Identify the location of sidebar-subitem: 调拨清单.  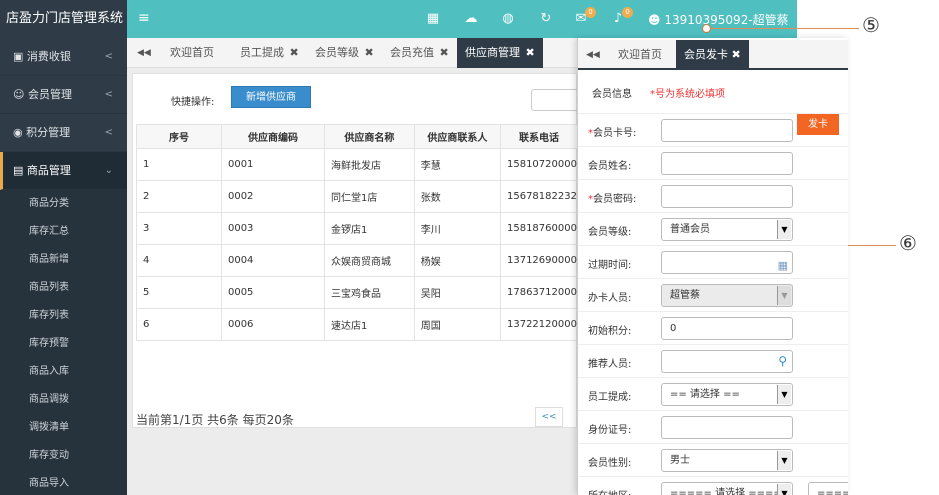
(63, 428).